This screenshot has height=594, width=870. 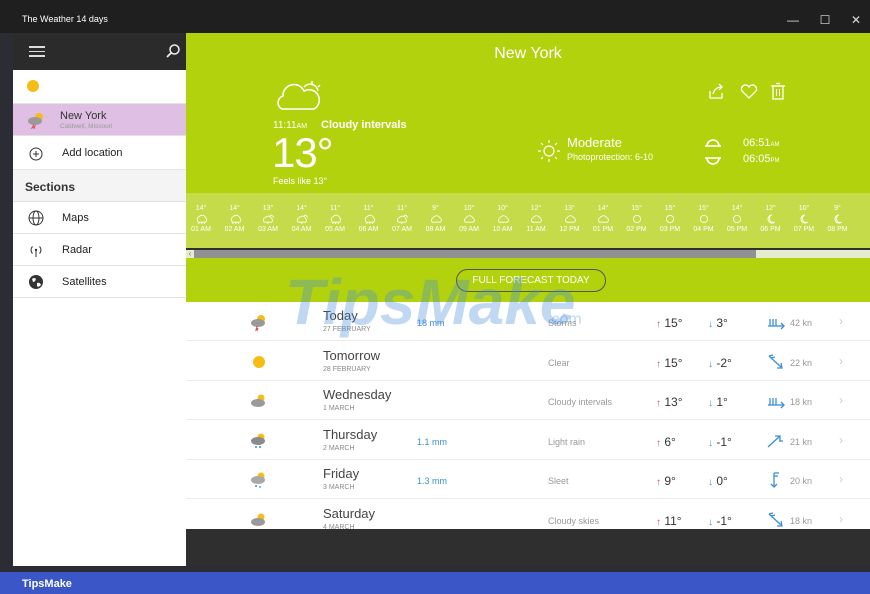 I want to click on hourly-time: 01 AM, so click(x=201, y=229).